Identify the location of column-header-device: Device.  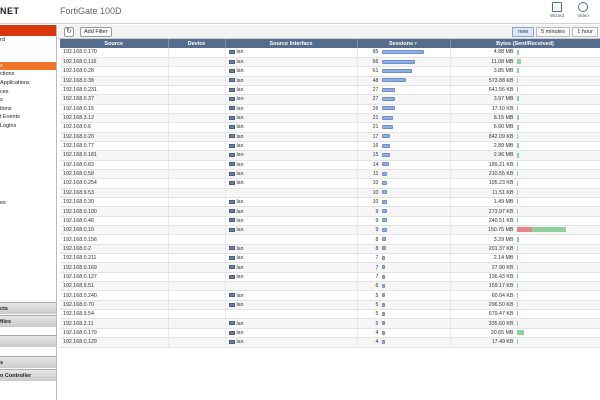
(197, 43).